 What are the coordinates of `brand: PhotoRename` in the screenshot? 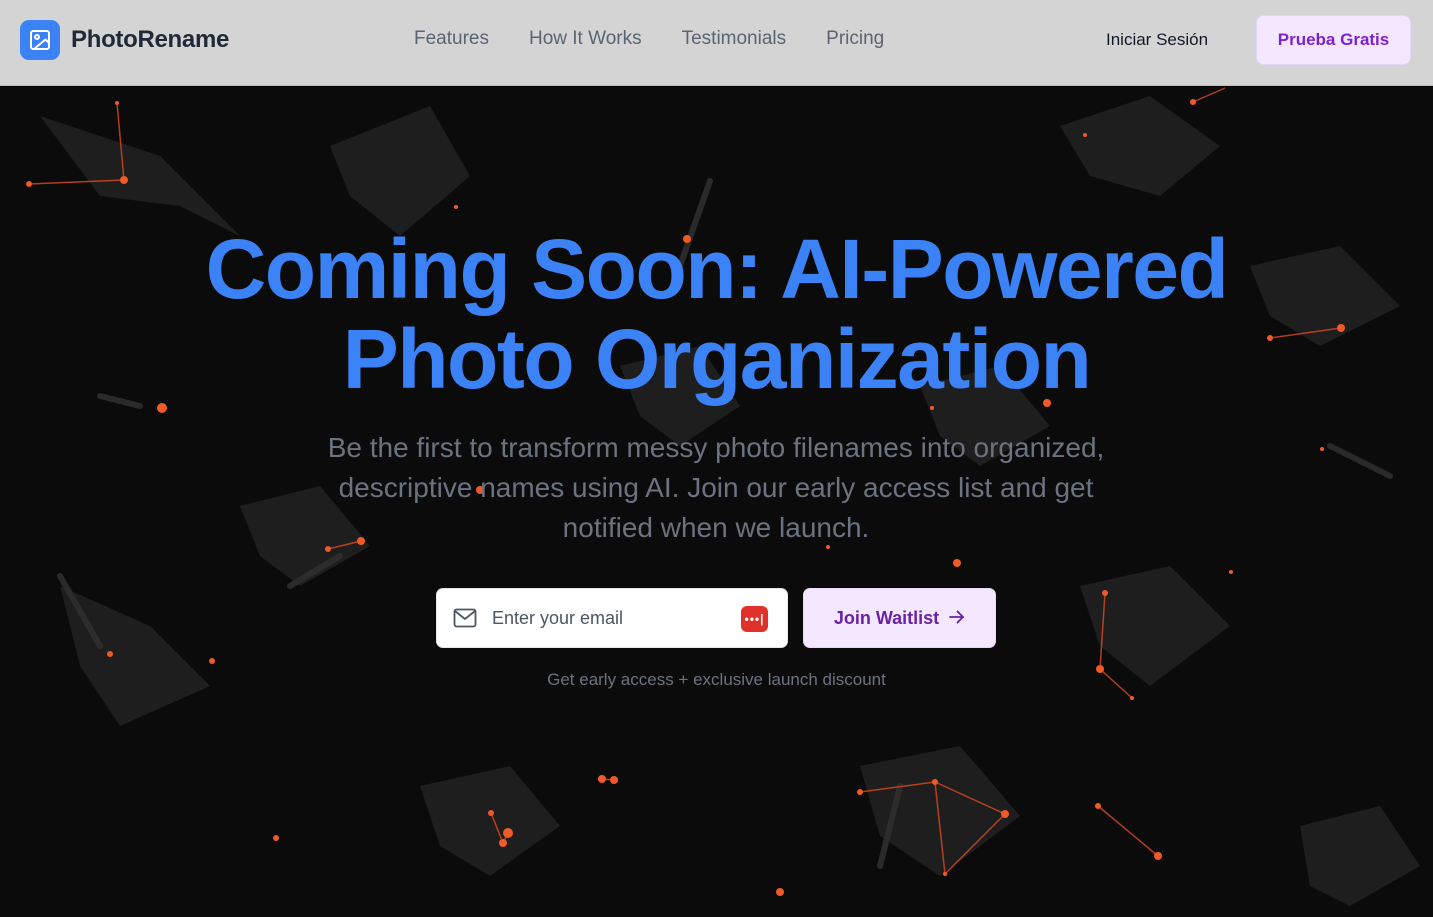 It's located at (124, 40).